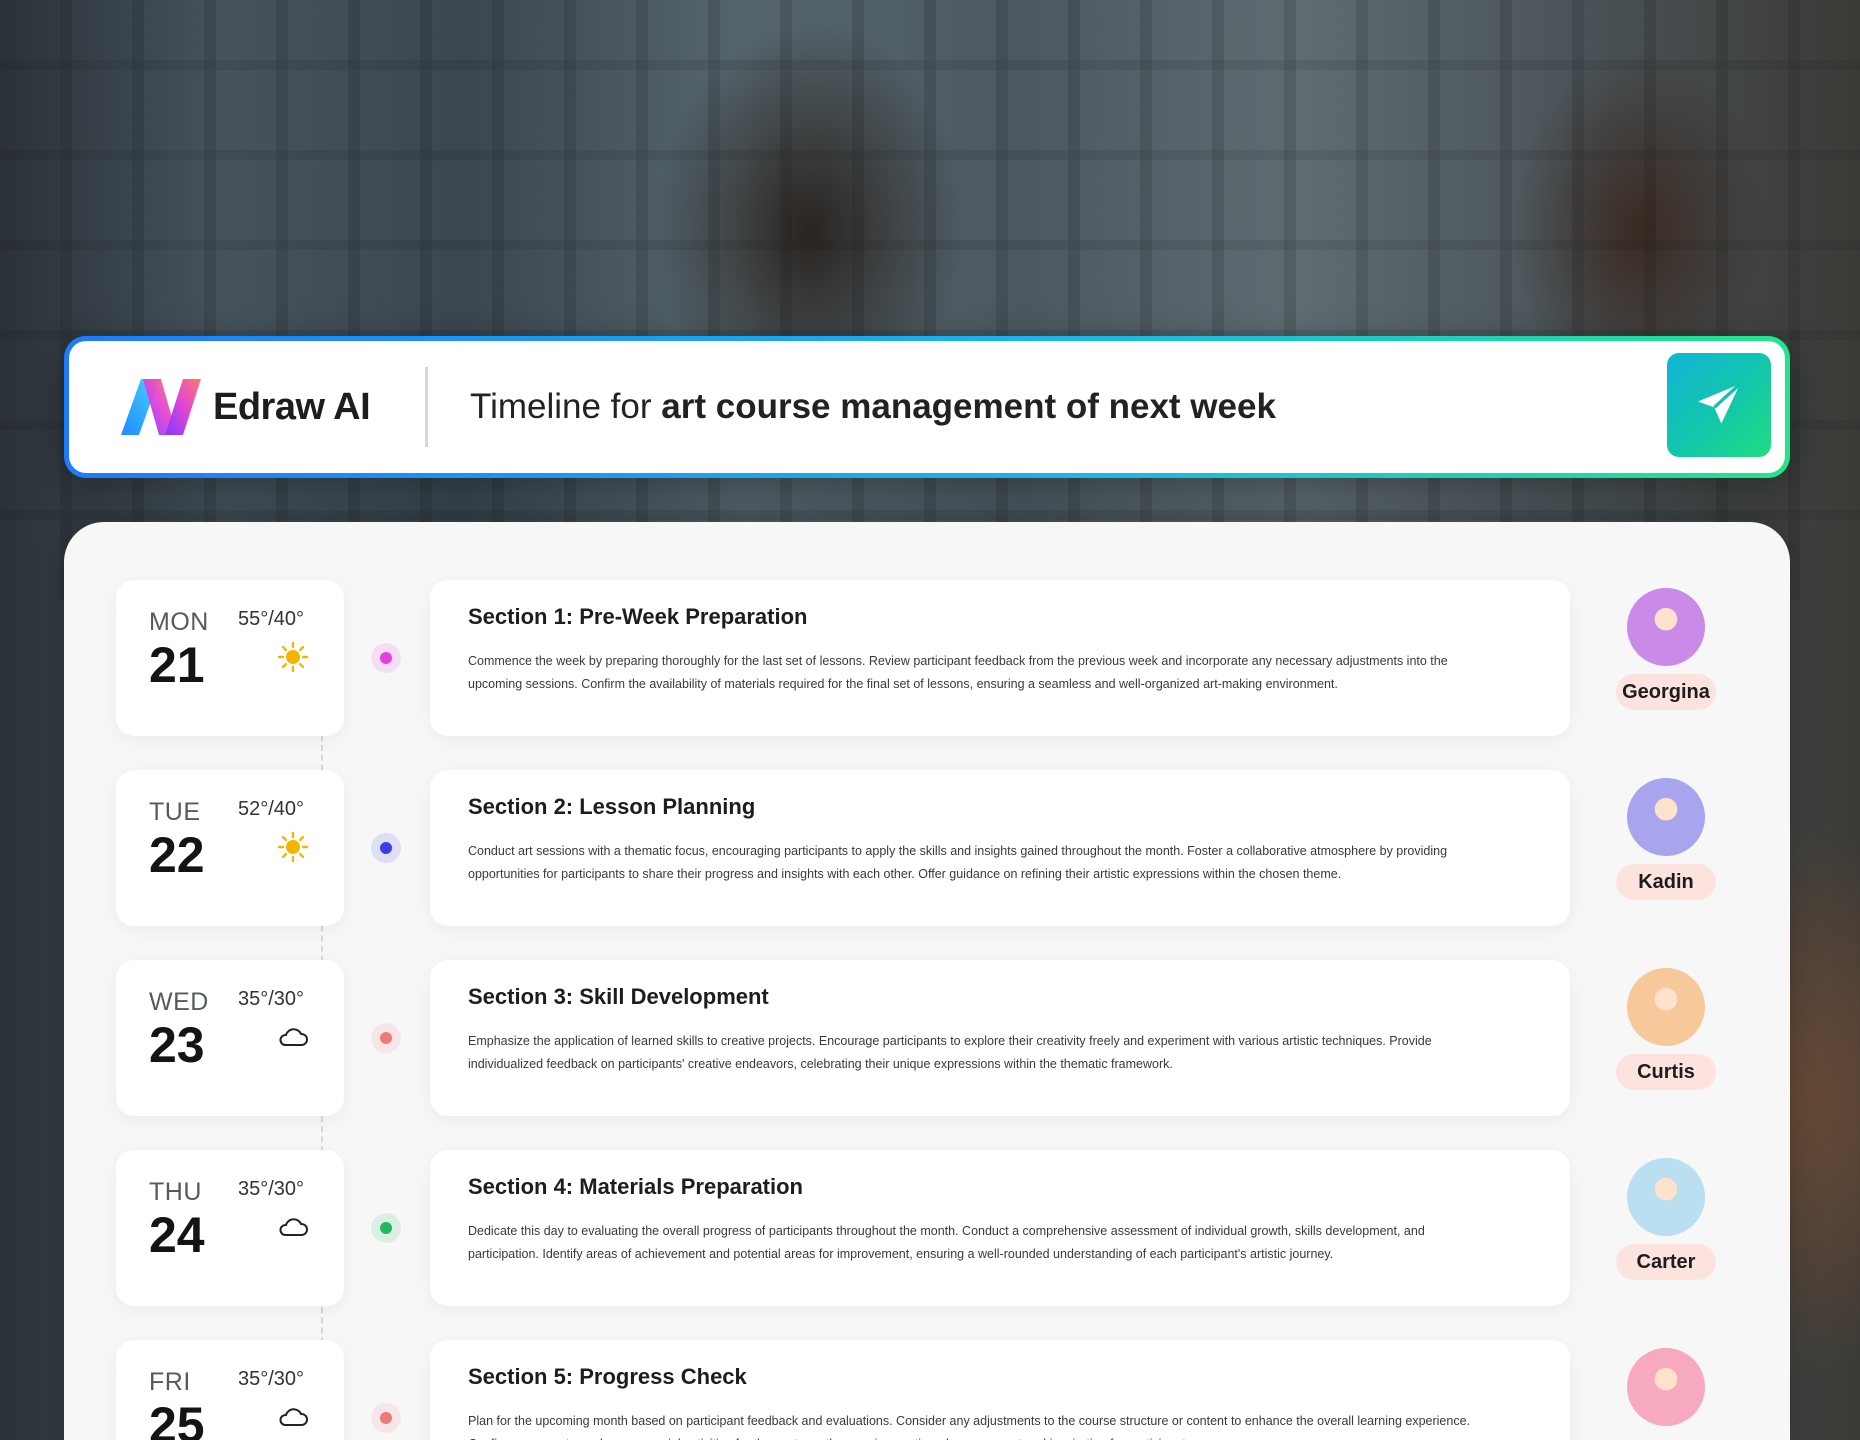 This screenshot has width=1860, height=1440. What do you see at coordinates (1666, 1262) in the screenshot?
I see `assignee-name: Carter` at bounding box center [1666, 1262].